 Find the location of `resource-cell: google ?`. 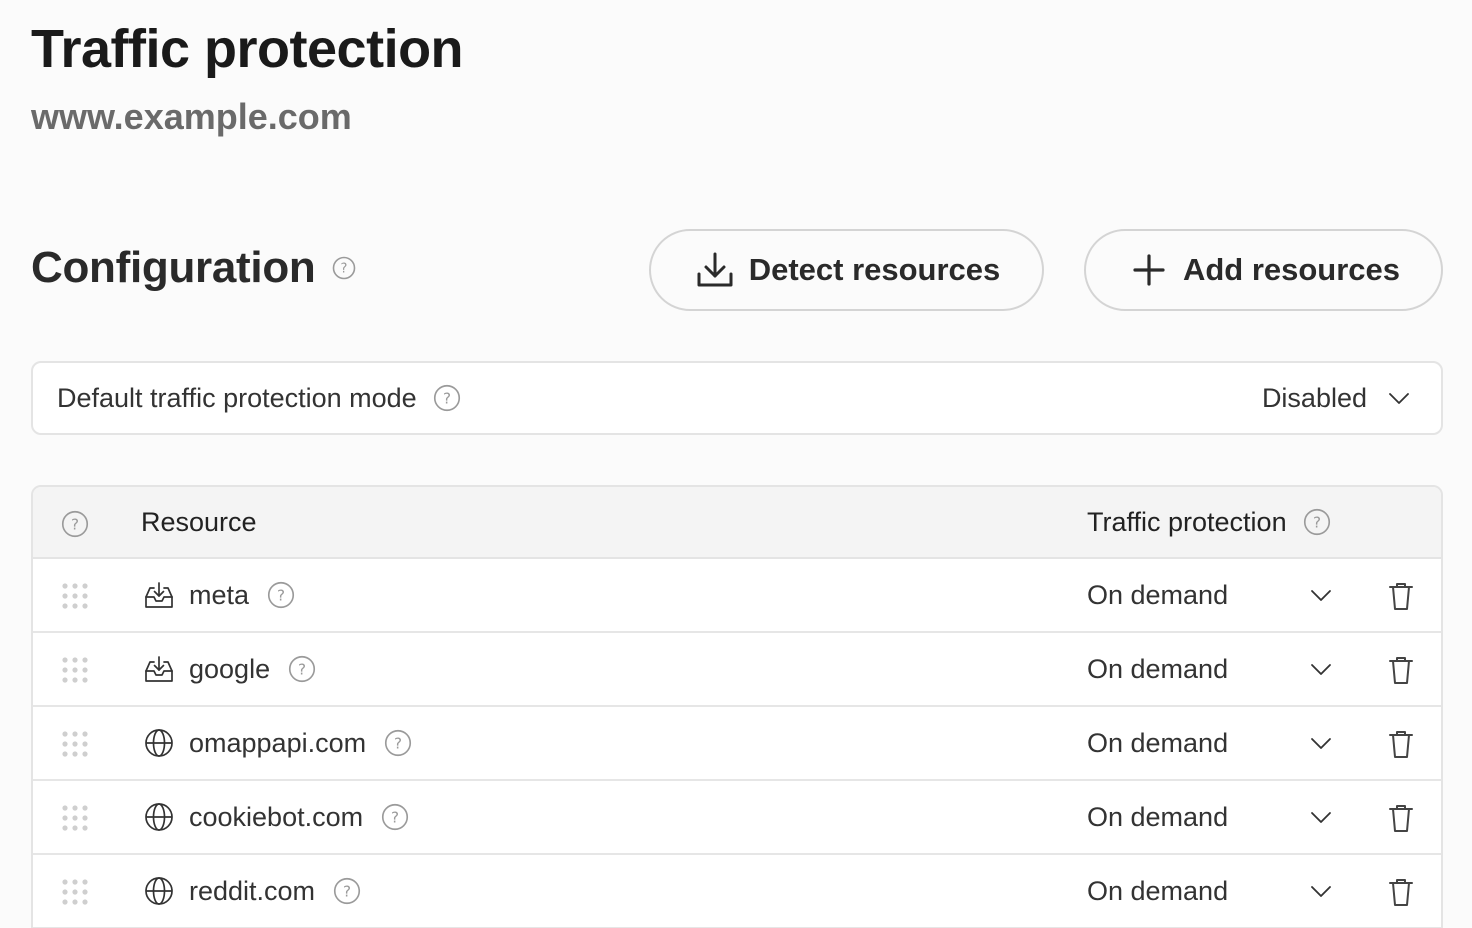

resource-cell: google ? is located at coordinates (229, 669).